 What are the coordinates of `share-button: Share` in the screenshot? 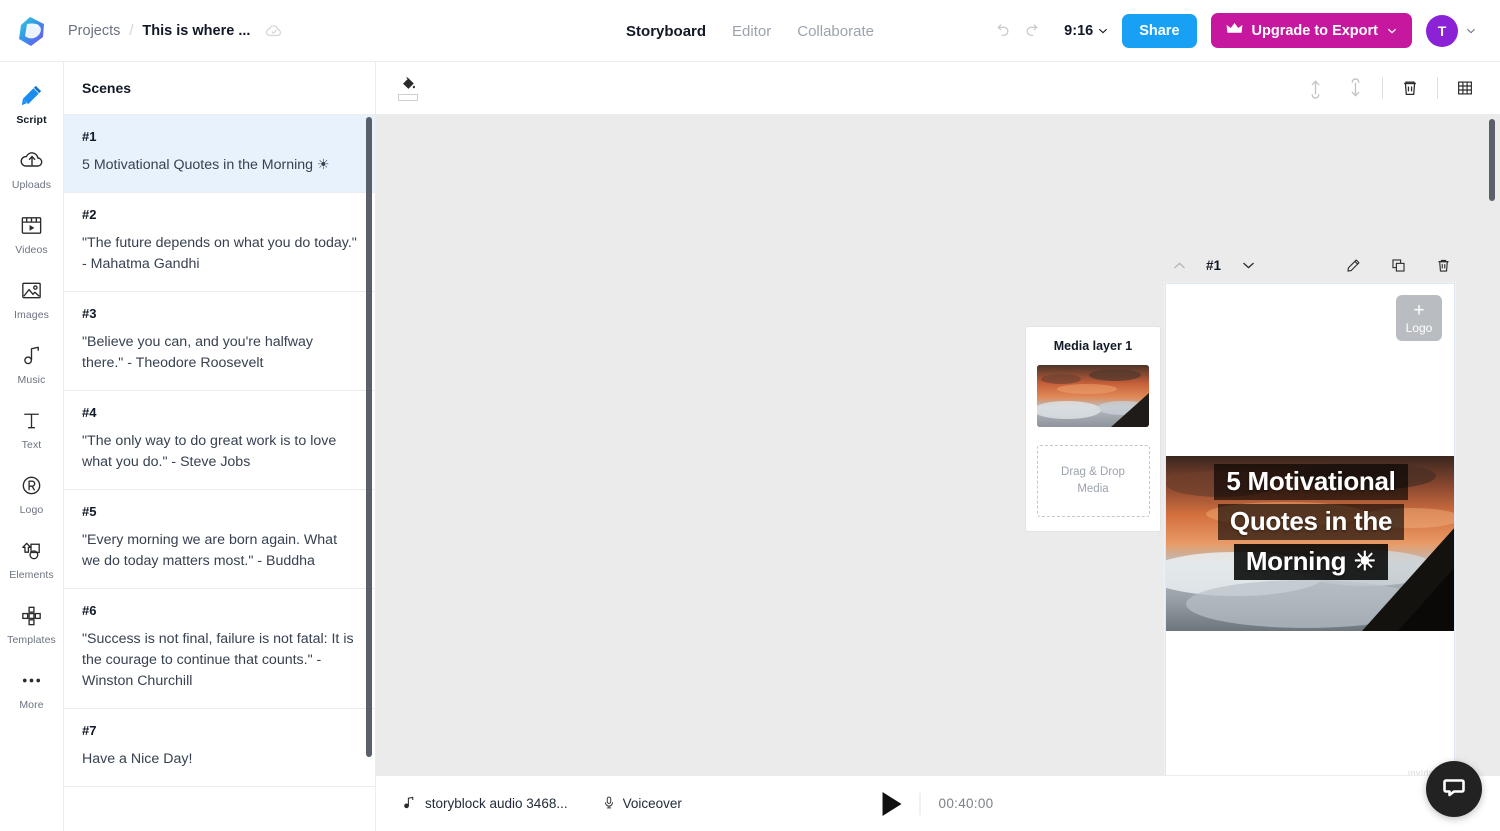 It's located at (1159, 30).